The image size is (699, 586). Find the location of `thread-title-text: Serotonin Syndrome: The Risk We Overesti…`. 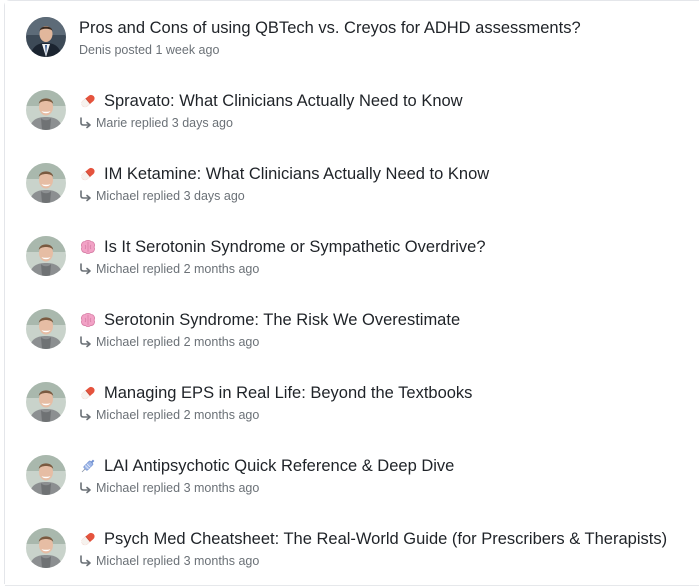

thread-title-text: Serotonin Syndrome: The Risk We Overesti… is located at coordinates (282, 320).